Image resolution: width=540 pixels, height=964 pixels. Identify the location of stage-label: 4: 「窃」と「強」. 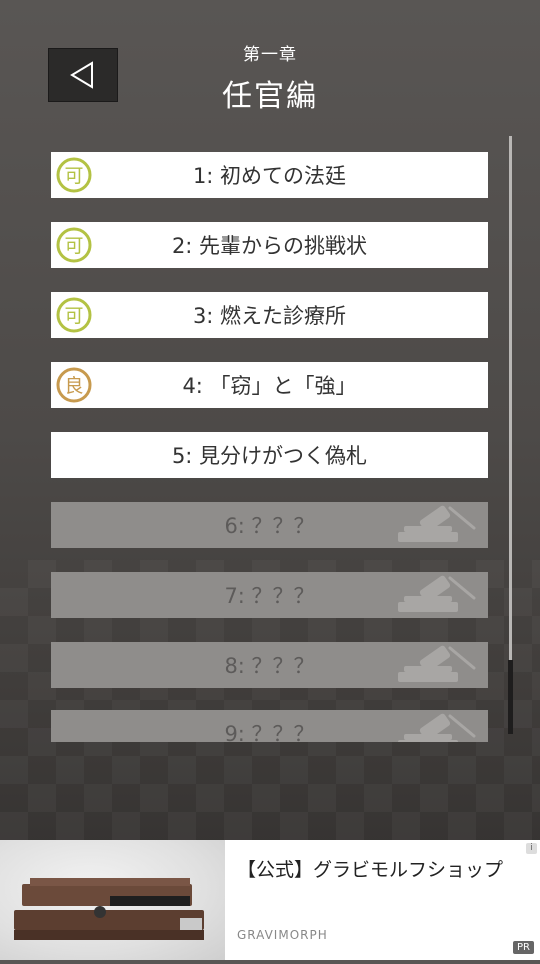
(269, 386).